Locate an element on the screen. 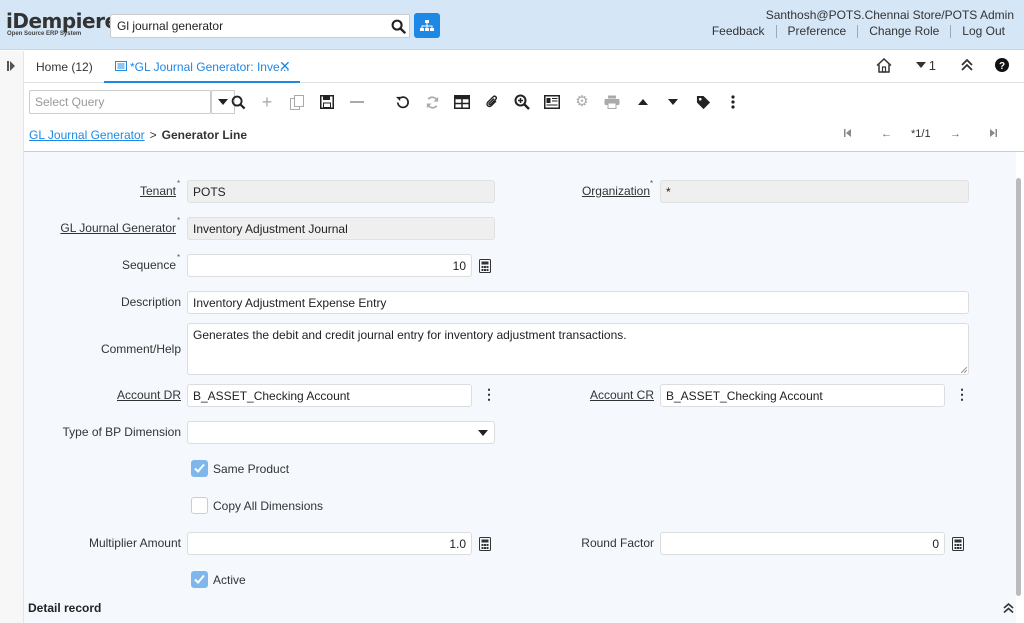  bp-dimension-dropdown-button is located at coordinates (483, 432).